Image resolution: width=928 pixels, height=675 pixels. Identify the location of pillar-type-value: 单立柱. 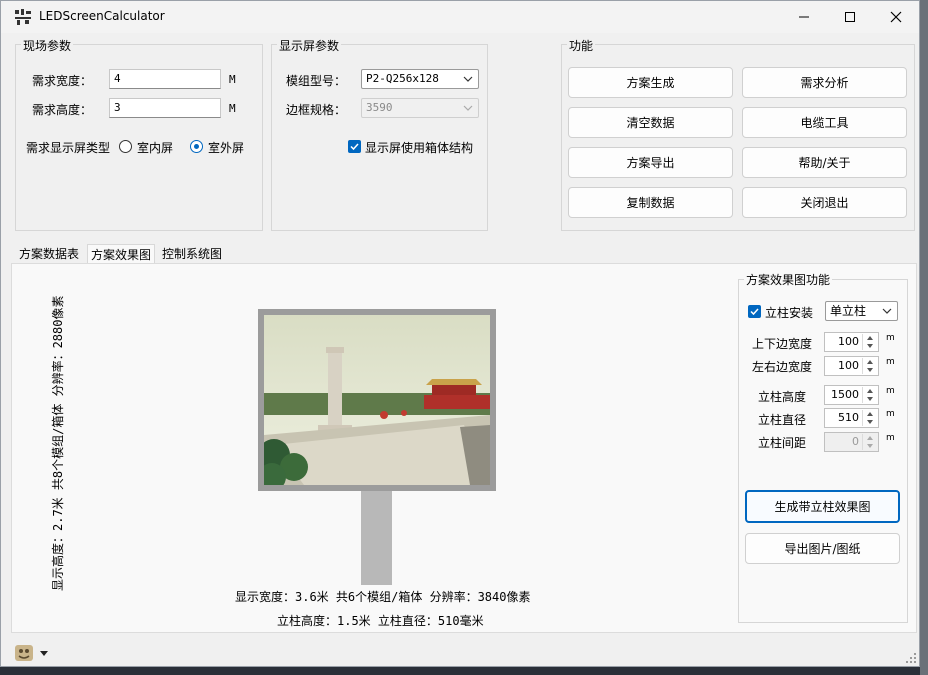
(848, 311).